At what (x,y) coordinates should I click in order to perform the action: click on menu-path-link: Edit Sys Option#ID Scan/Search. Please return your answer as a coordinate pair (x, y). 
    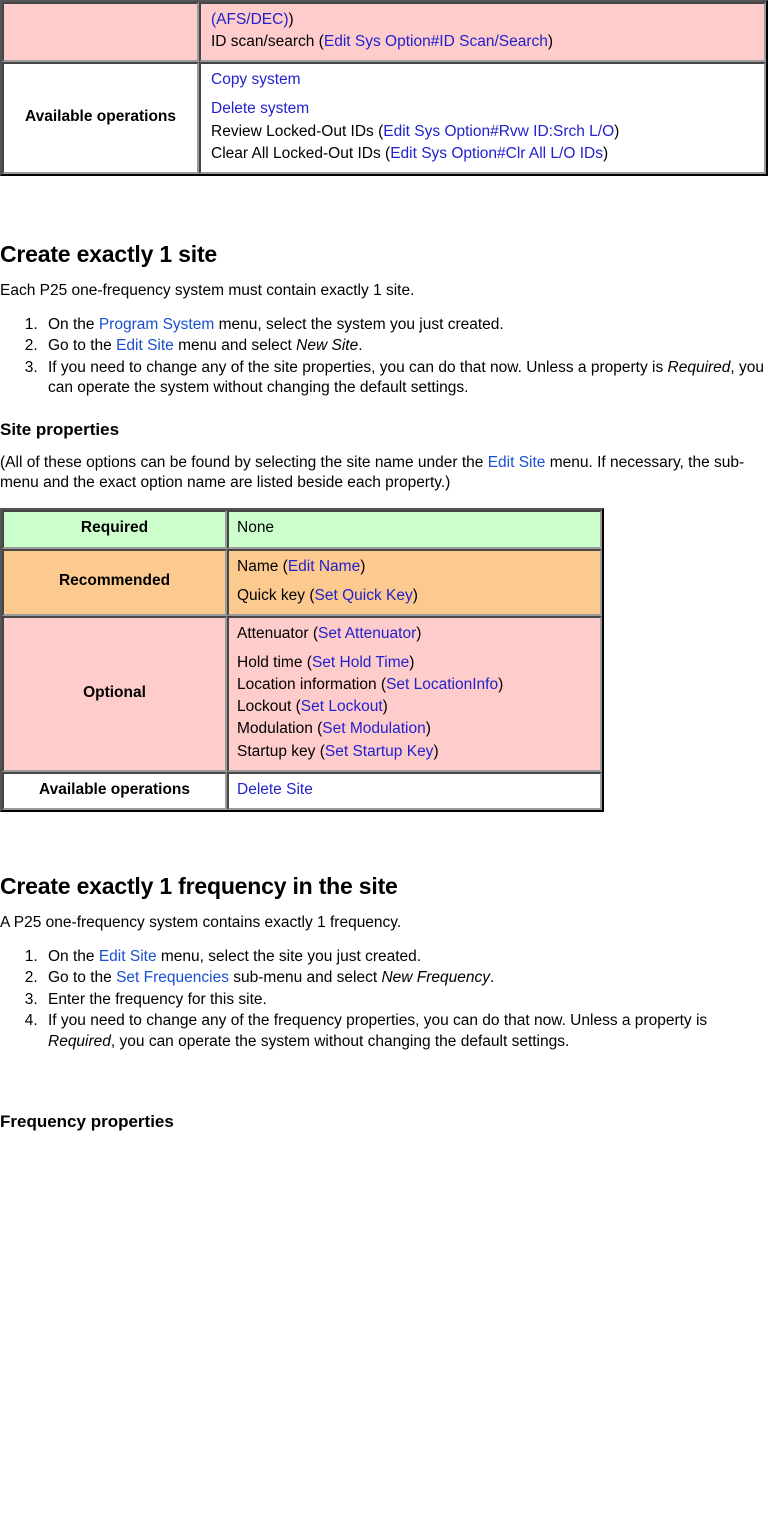
    Looking at the image, I should click on (436, 41).